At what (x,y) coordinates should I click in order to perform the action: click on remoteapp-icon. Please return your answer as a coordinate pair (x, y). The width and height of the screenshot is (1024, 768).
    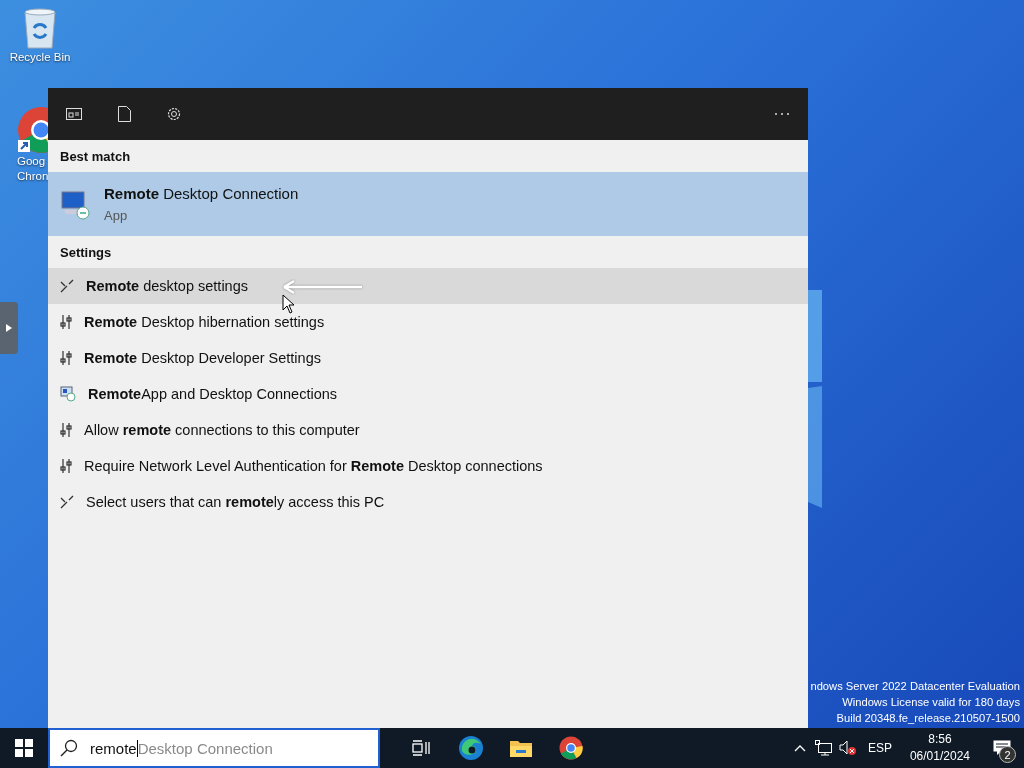
    Looking at the image, I should click on (68, 394).